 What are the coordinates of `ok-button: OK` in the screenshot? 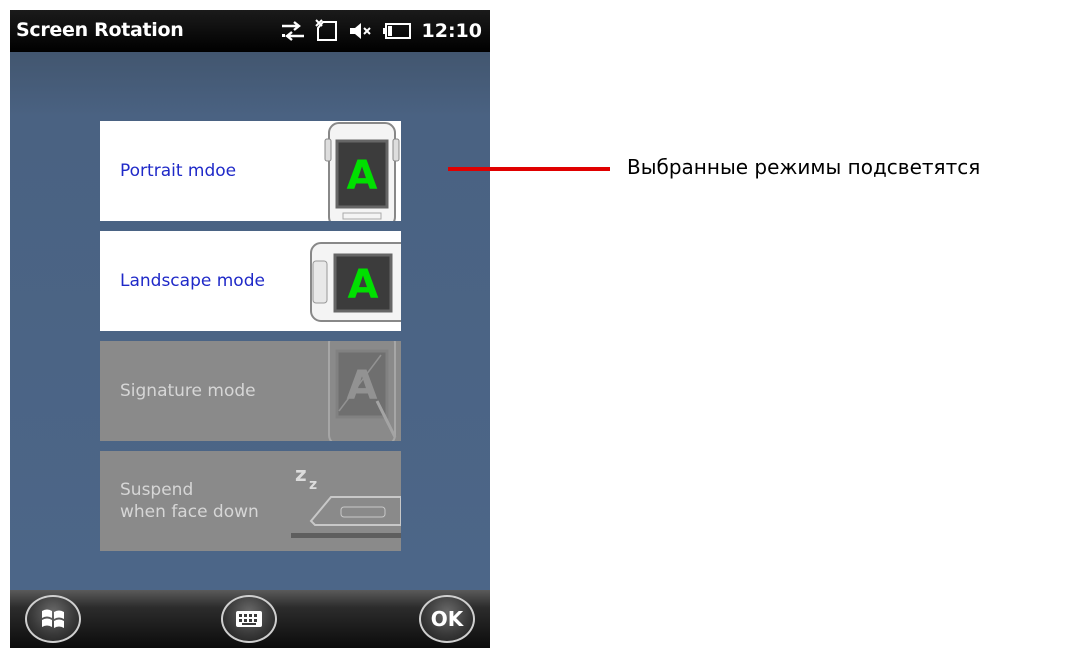 It's located at (447, 619).